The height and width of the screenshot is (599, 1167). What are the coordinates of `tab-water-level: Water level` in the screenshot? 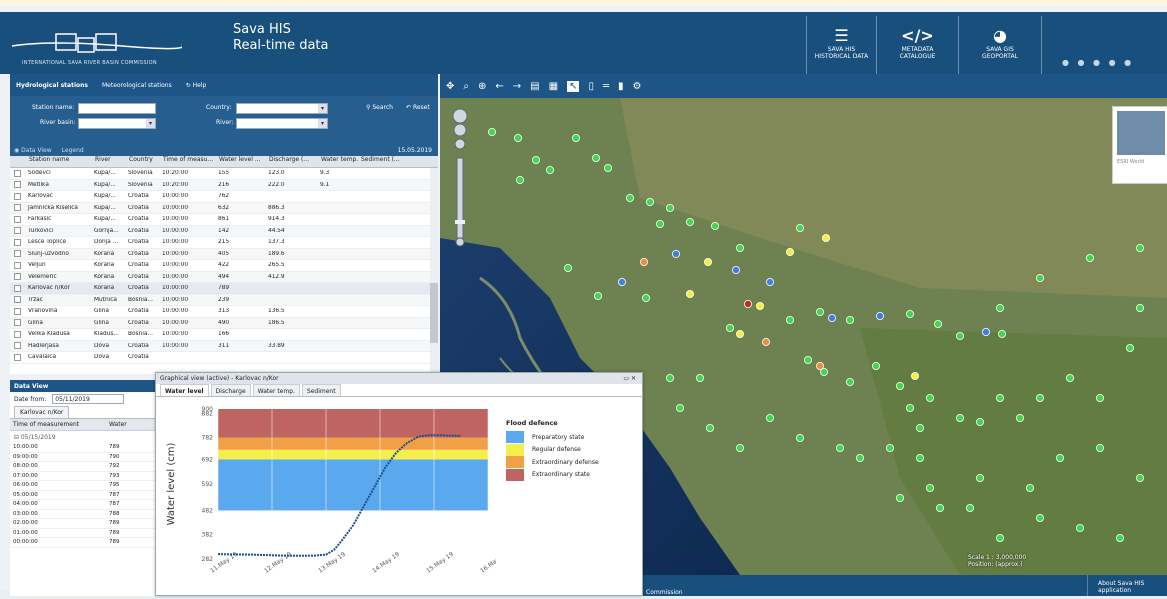 It's located at (184, 390).